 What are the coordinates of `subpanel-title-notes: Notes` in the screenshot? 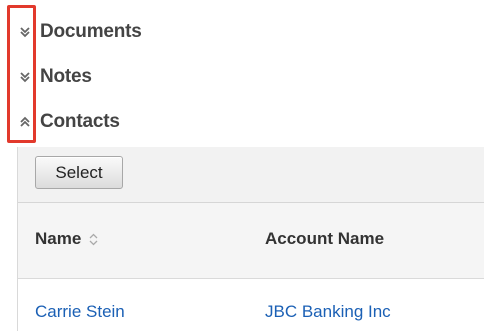 It's located at (66, 77).